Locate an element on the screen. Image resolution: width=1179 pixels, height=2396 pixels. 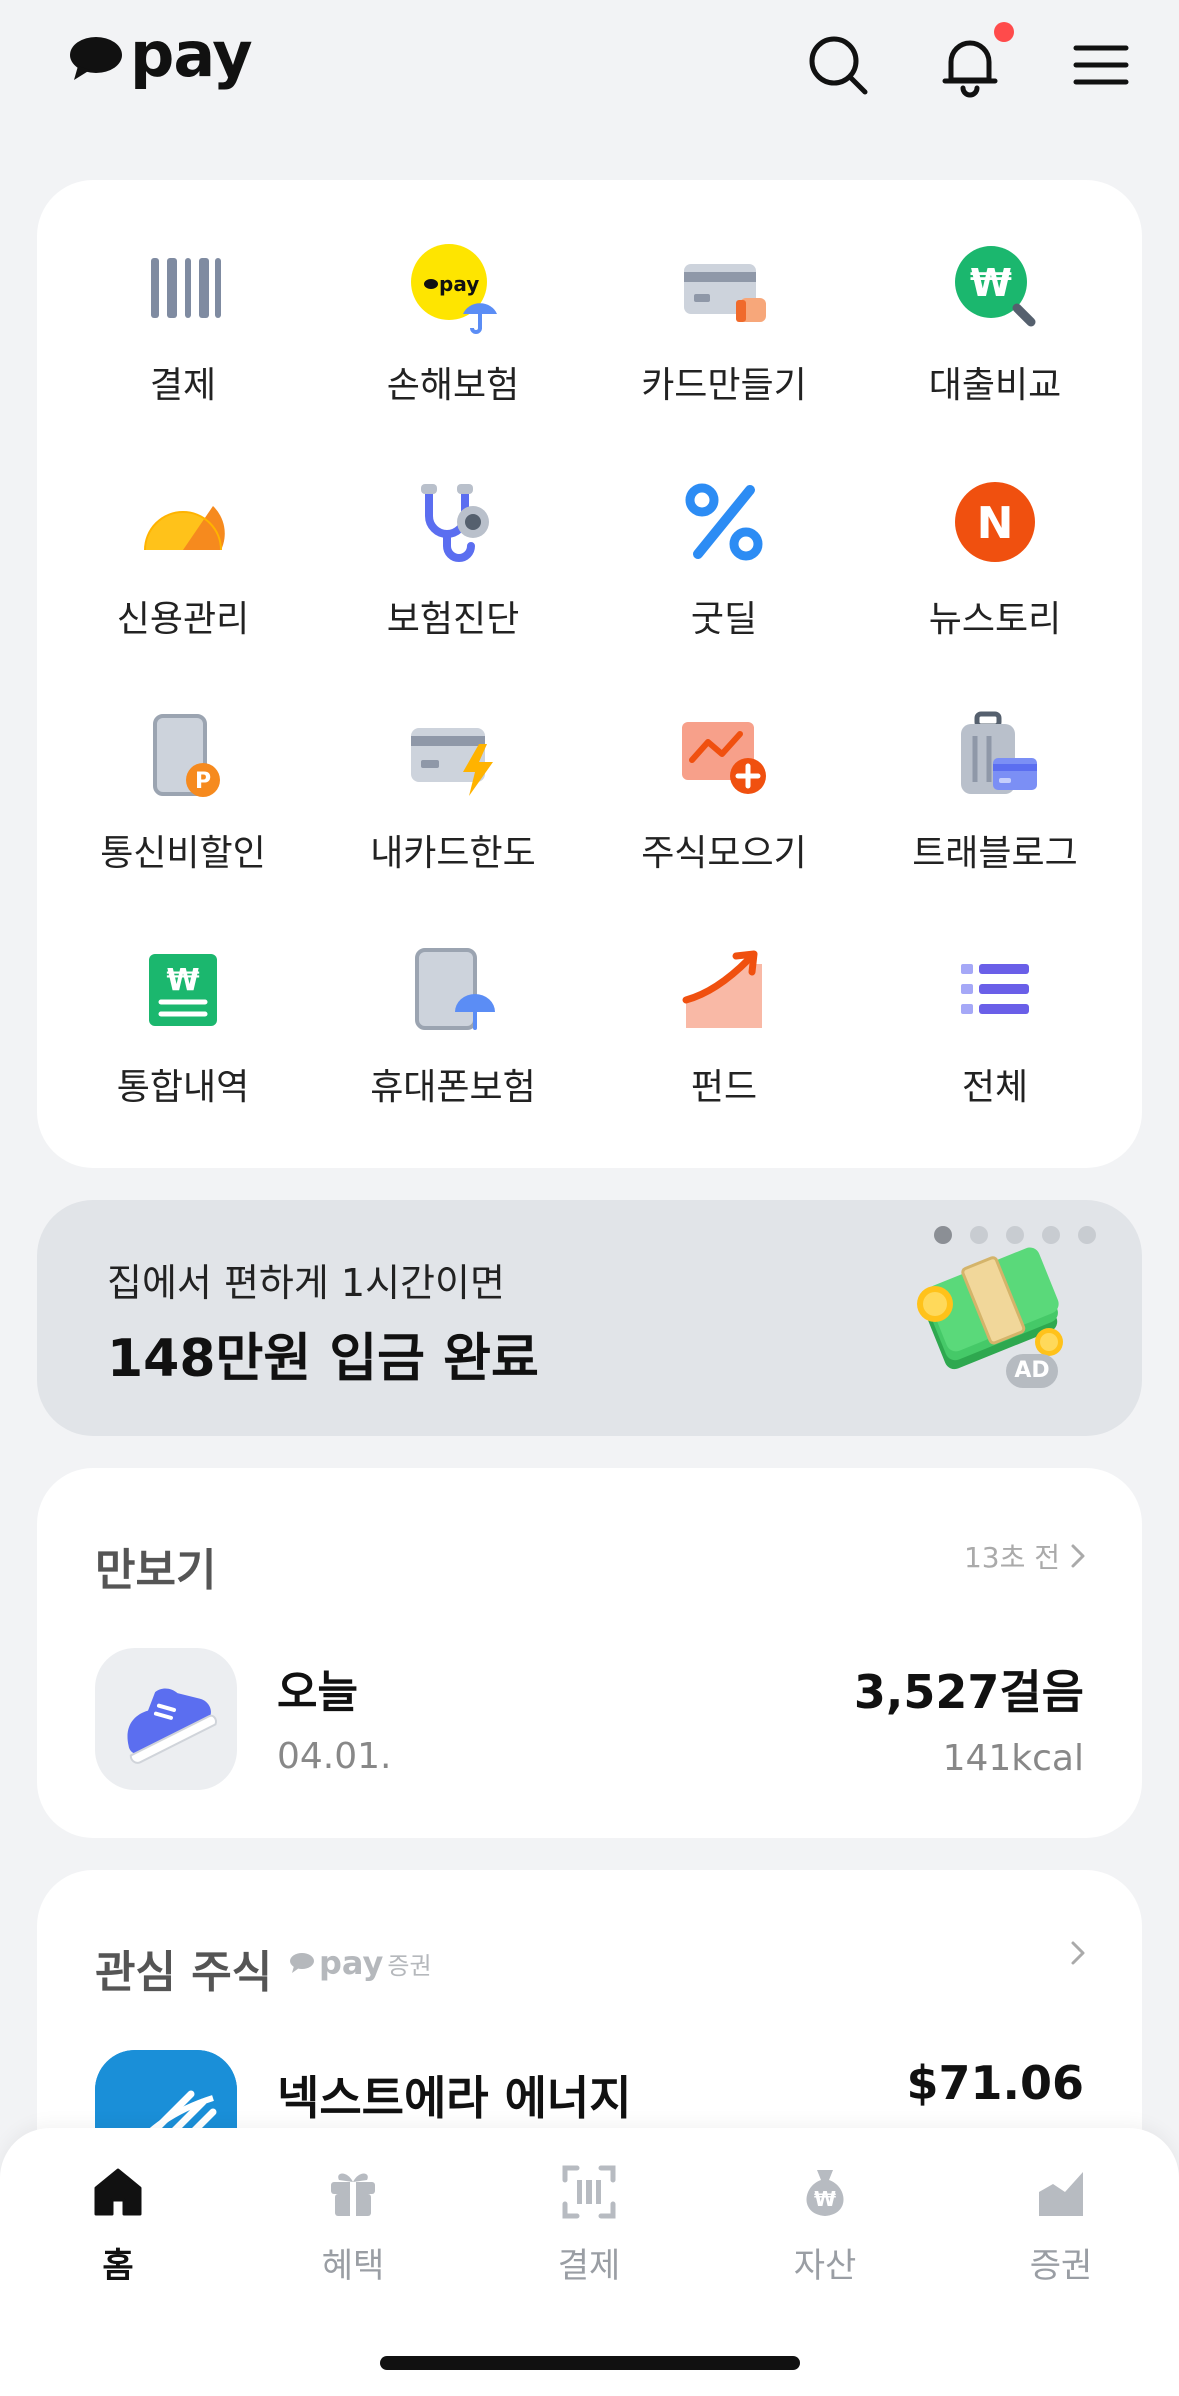
logo-text: pay is located at coordinates (191, 54).